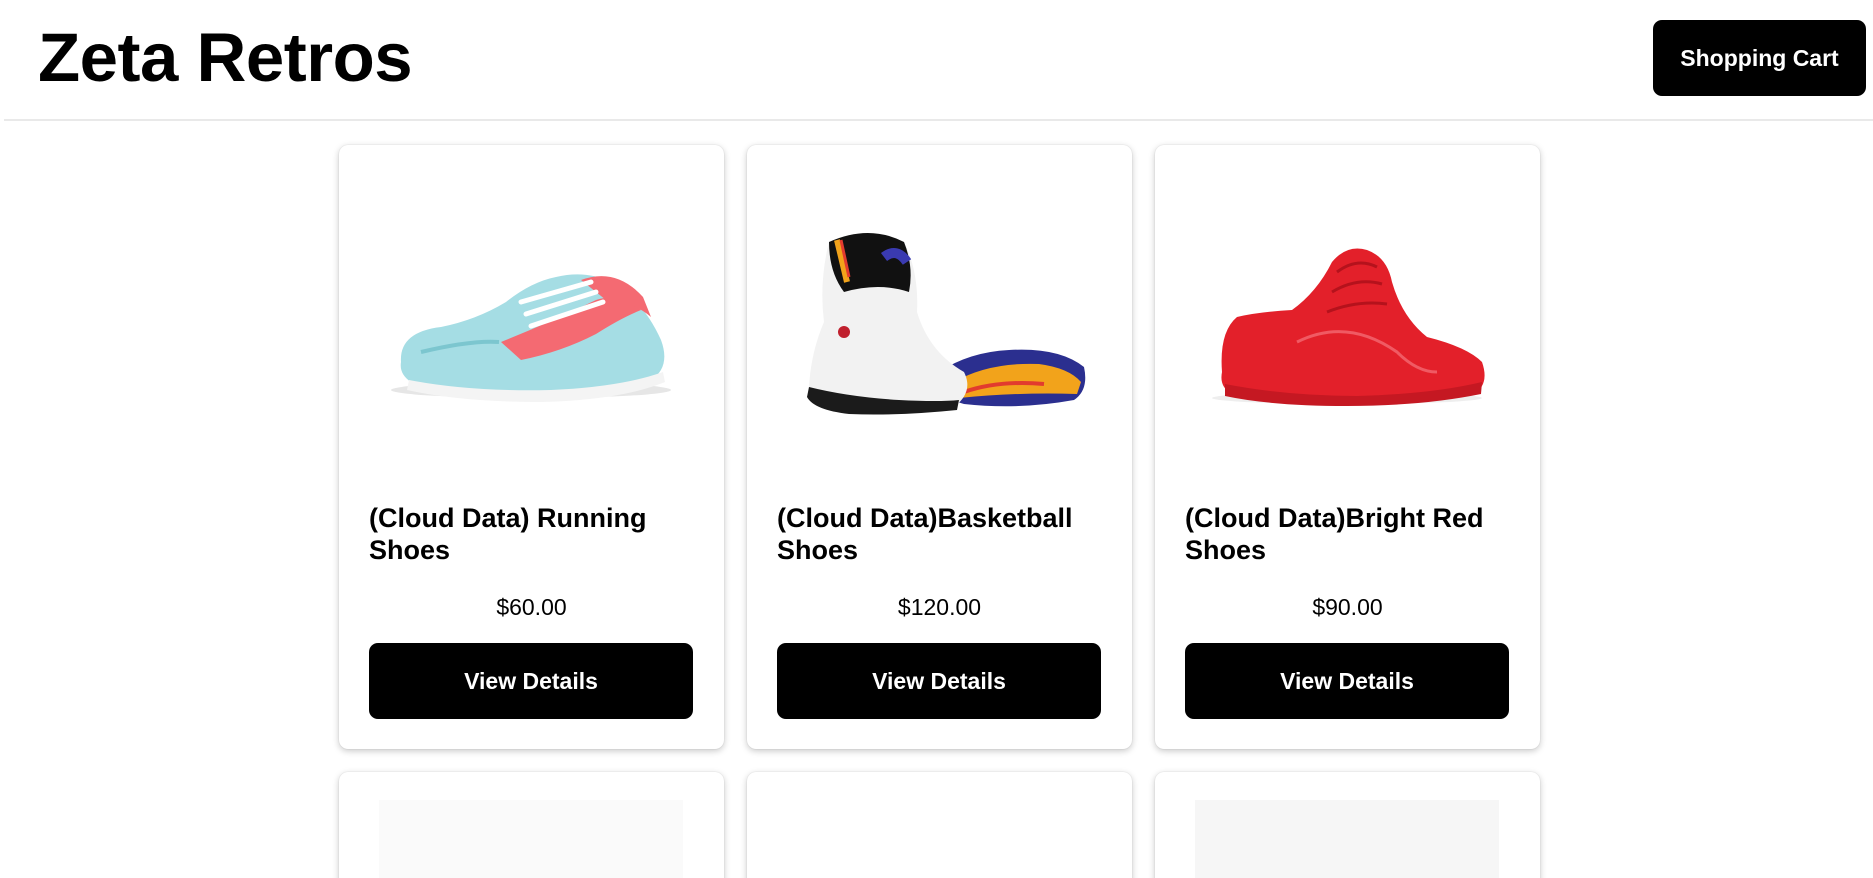 This screenshot has height=878, width=1873. I want to click on product-name: (Cloud Data)Bright Red Shoes, so click(1350, 534).